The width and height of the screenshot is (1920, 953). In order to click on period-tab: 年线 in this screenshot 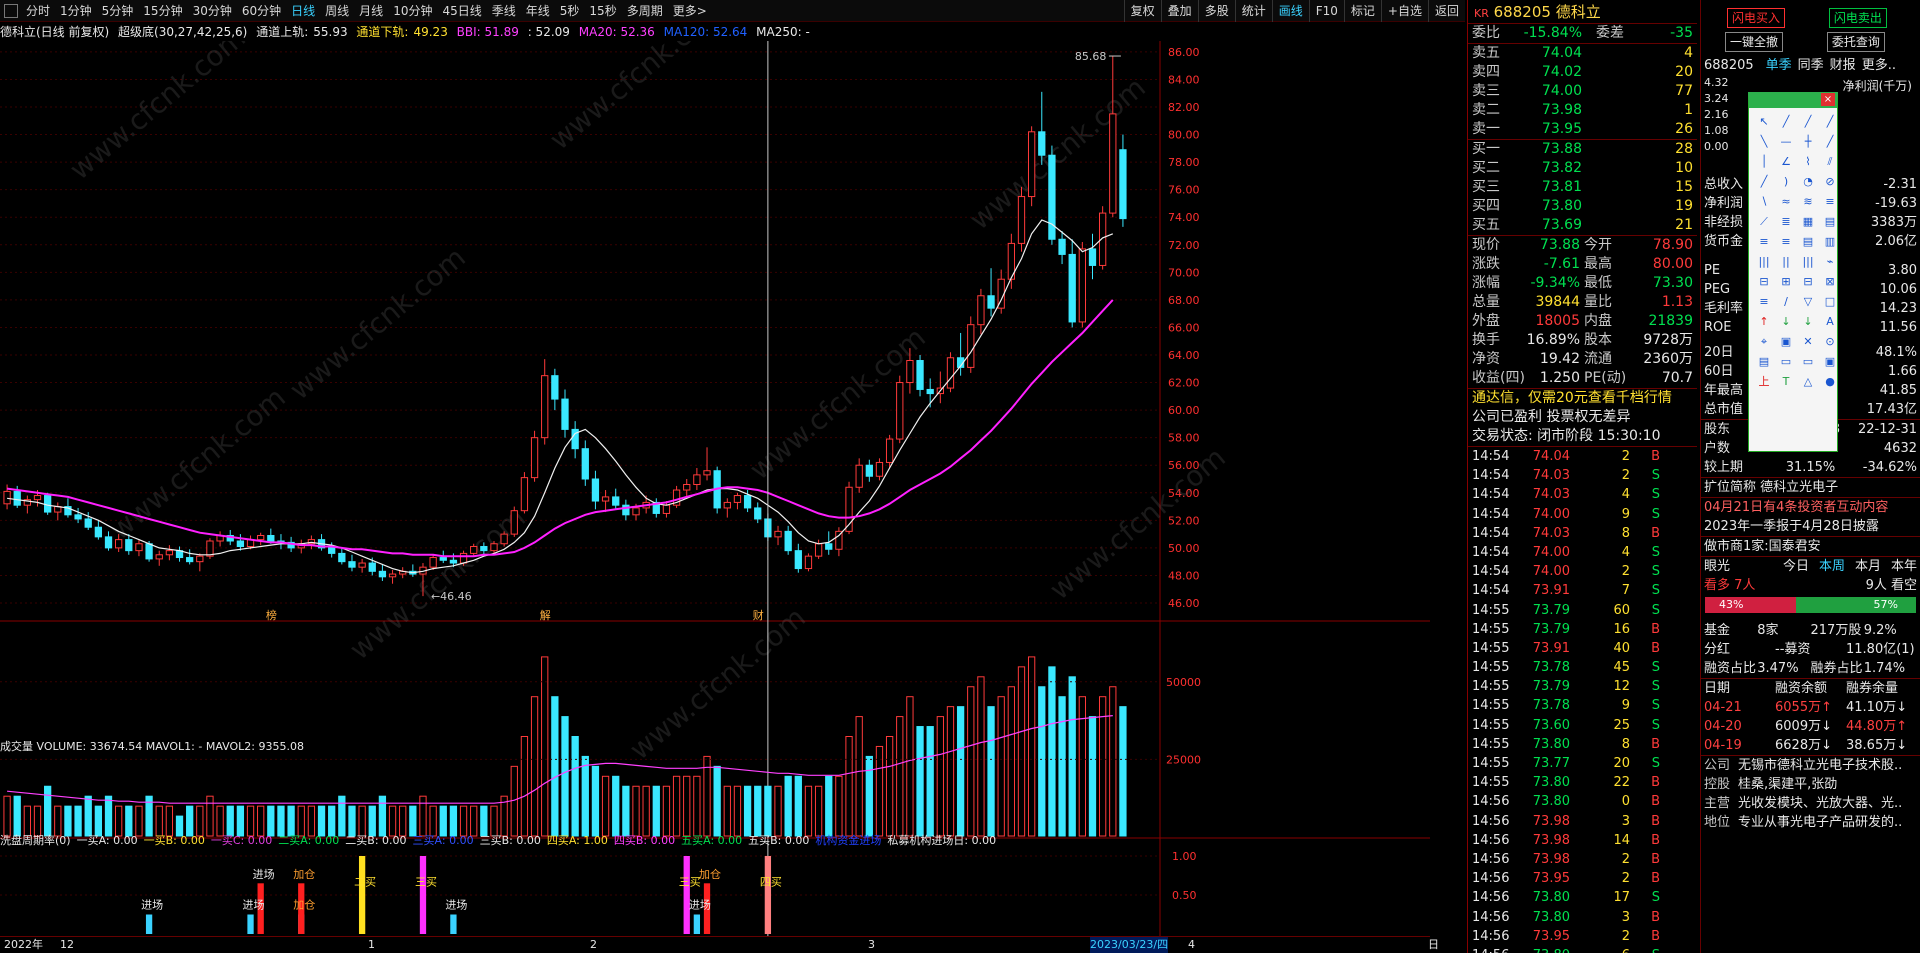, I will do `click(538, 11)`.